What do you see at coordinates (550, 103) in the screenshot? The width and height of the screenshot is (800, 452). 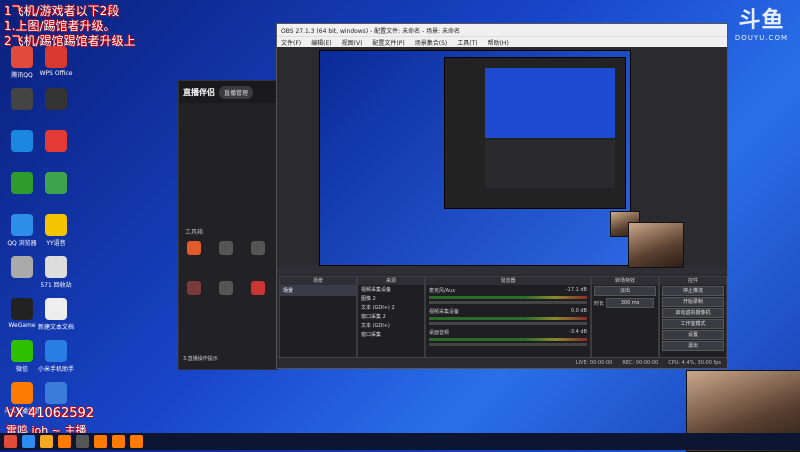 I see `nested-desktop` at bounding box center [550, 103].